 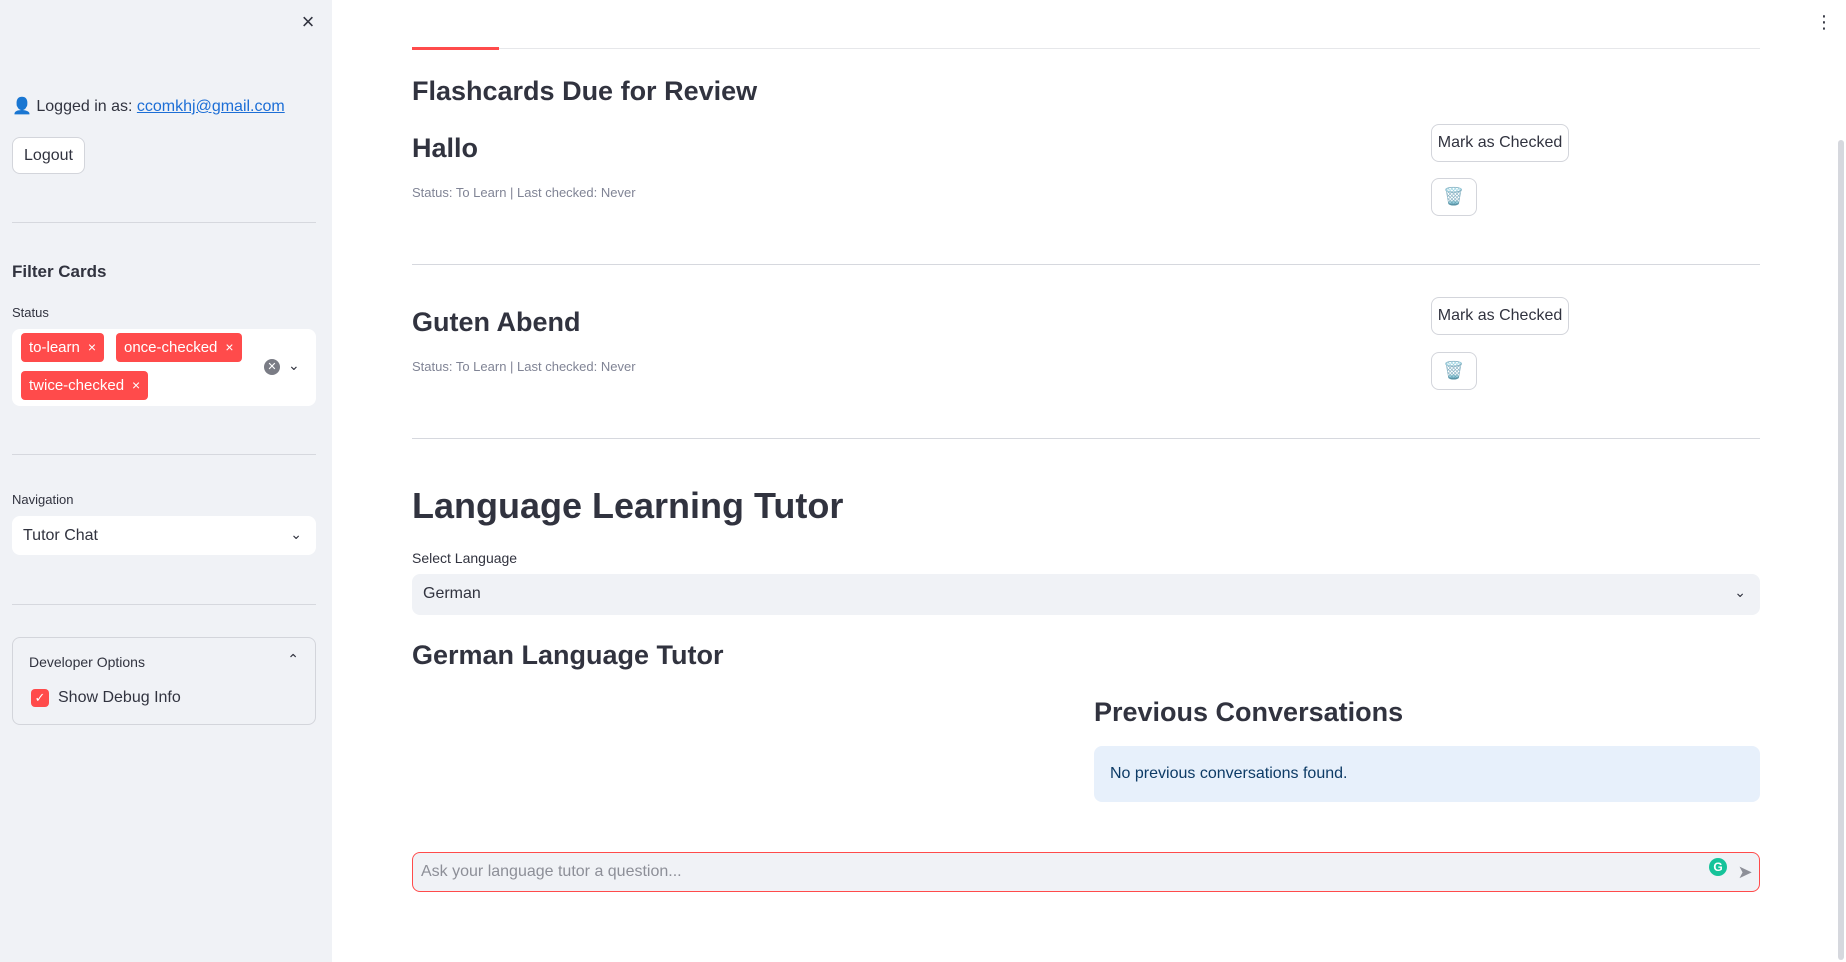 What do you see at coordinates (87, 662) in the screenshot?
I see `expander-title: Developer Options` at bounding box center [87, 662].